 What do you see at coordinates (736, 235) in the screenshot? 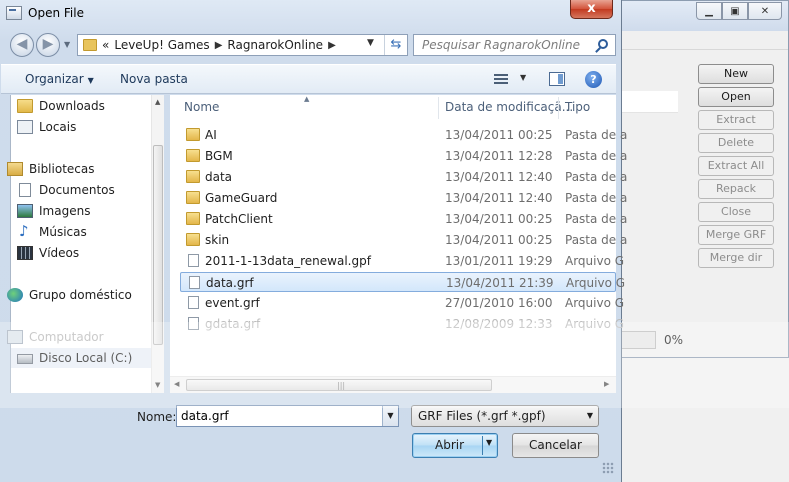
I see `merge-grf-button: Merge GRF` at bounding box center [736, 235].